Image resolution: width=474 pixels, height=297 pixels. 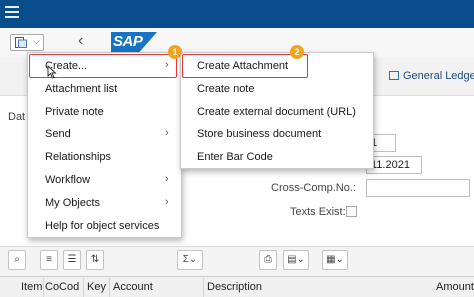 What do you see at coordinates (81, 89) in the screenshot?
I see `menu-item-attachment-list: Attachment list` at bounding box center [81, 89].